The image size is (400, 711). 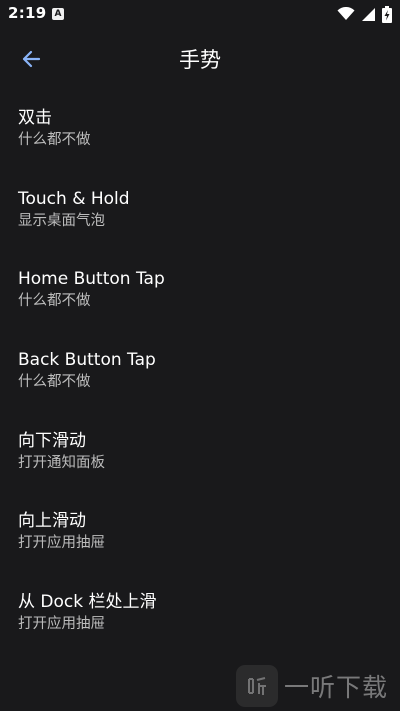 I want to click on app-bar: 手势, so click(x=200, y=58).